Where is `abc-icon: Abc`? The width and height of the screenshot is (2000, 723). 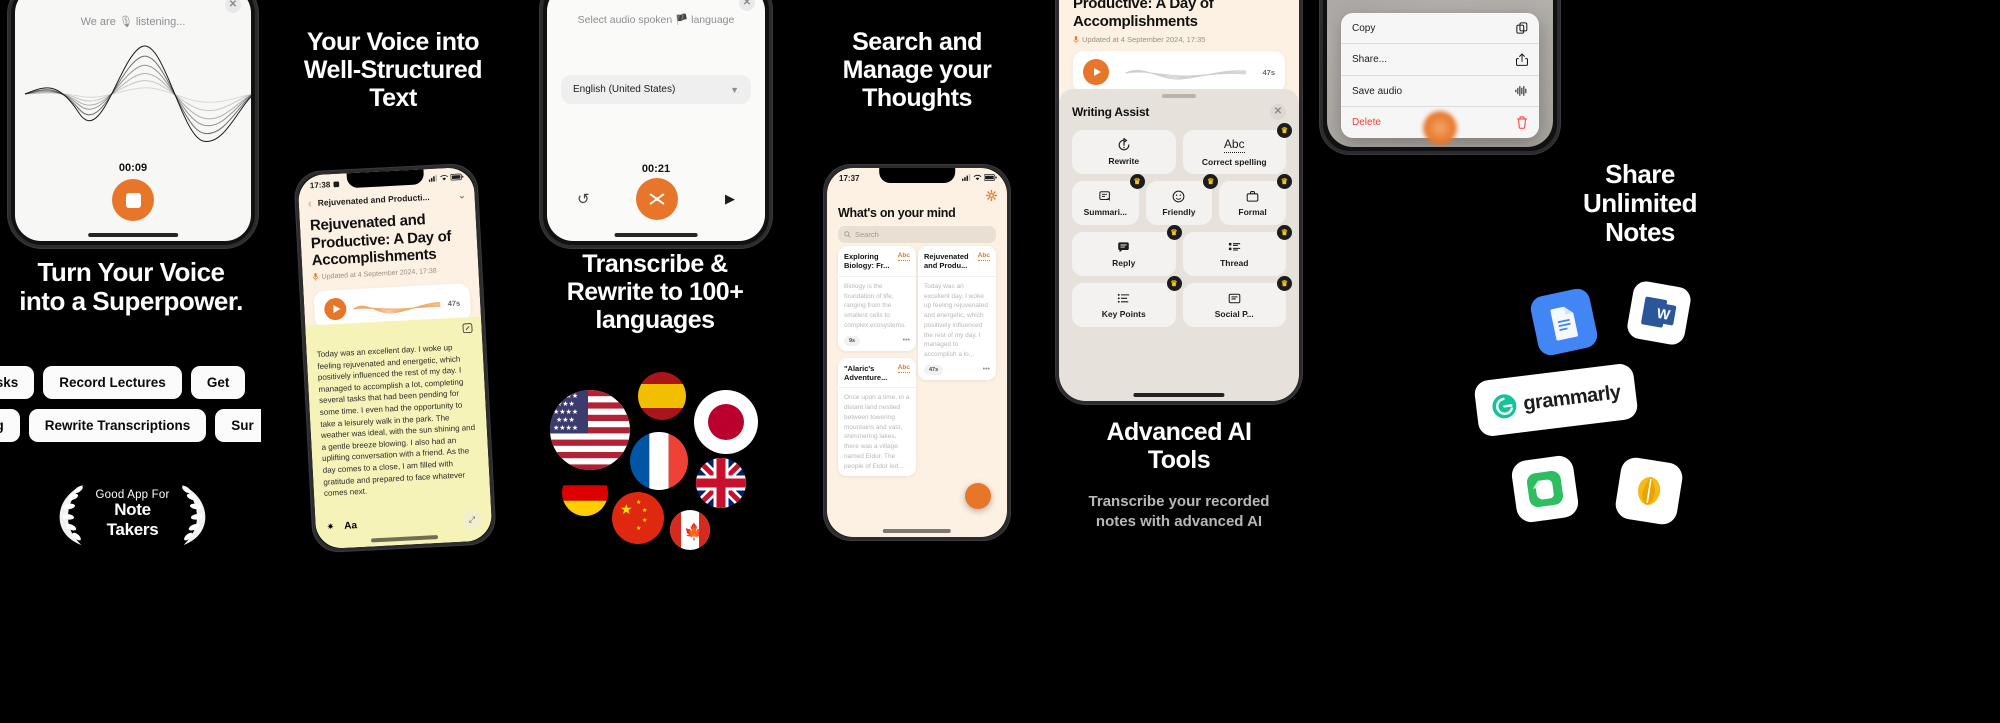 abc-icon: Abc is located at coordinates (903, 368).